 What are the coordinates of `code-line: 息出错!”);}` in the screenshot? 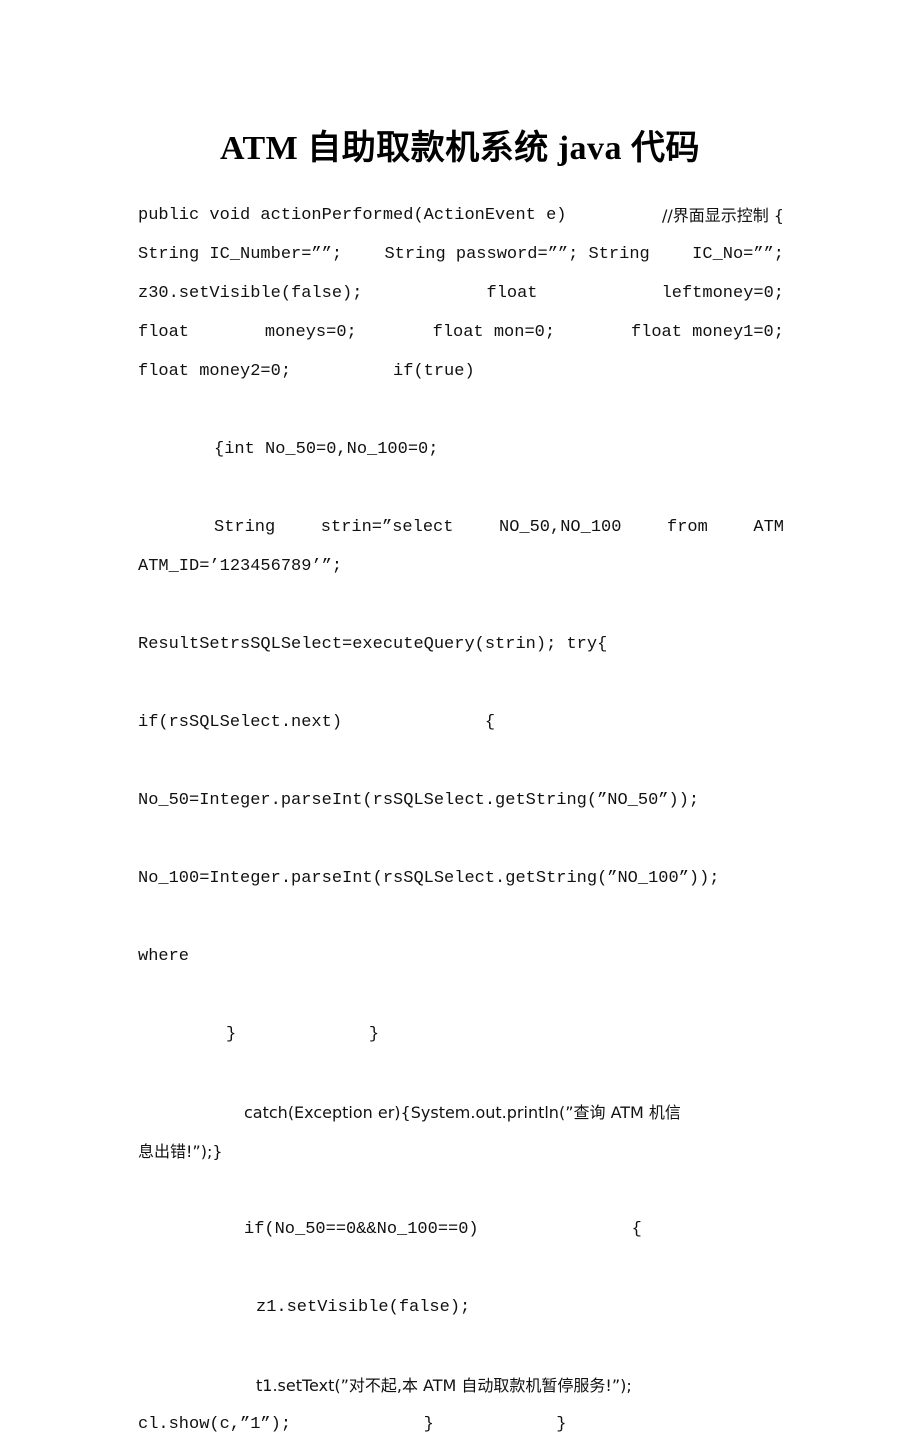 It's located at (180, 1151).